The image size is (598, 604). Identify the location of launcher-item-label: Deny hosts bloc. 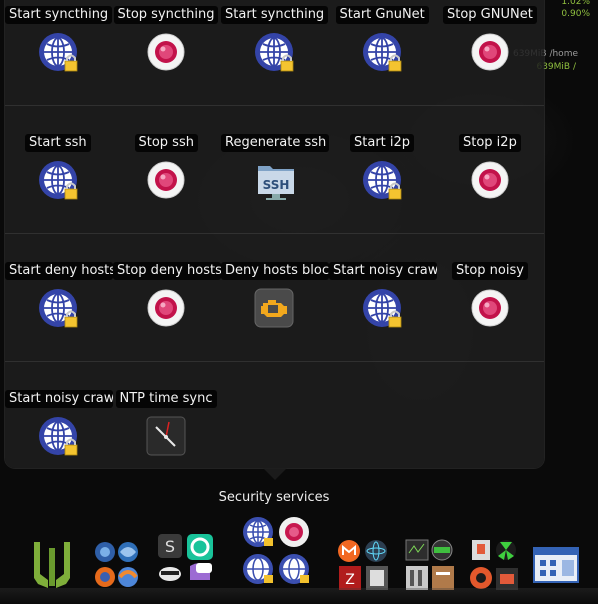
(275, 271).